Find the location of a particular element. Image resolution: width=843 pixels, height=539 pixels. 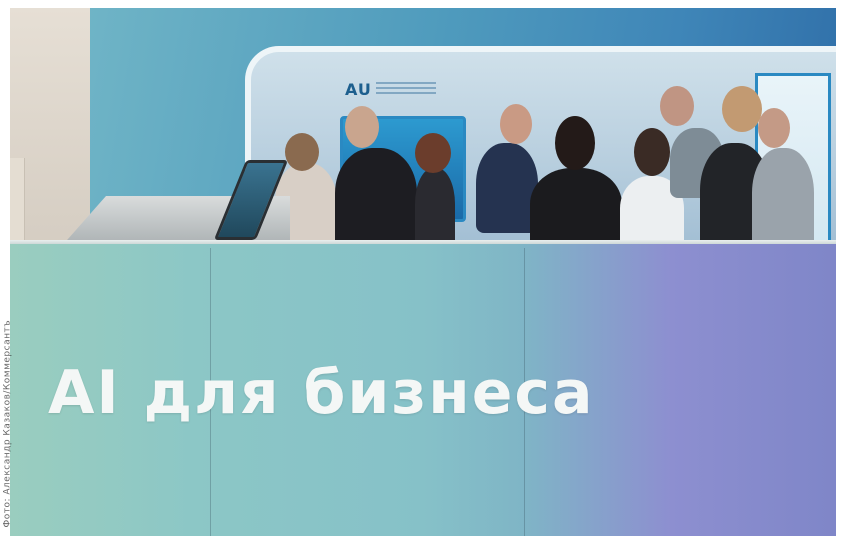

inner-sign-text-lines is located at coordinates (406, 89).